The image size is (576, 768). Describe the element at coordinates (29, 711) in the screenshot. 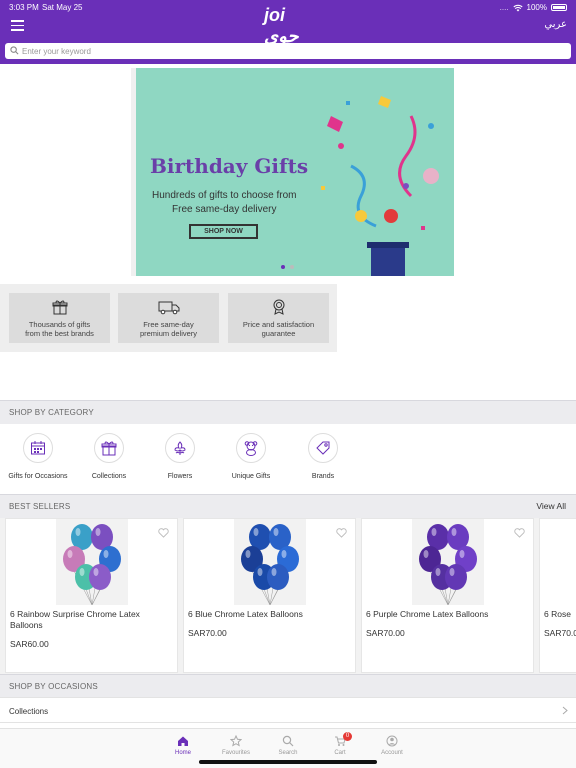

I see `row-label: Collections` at that location.